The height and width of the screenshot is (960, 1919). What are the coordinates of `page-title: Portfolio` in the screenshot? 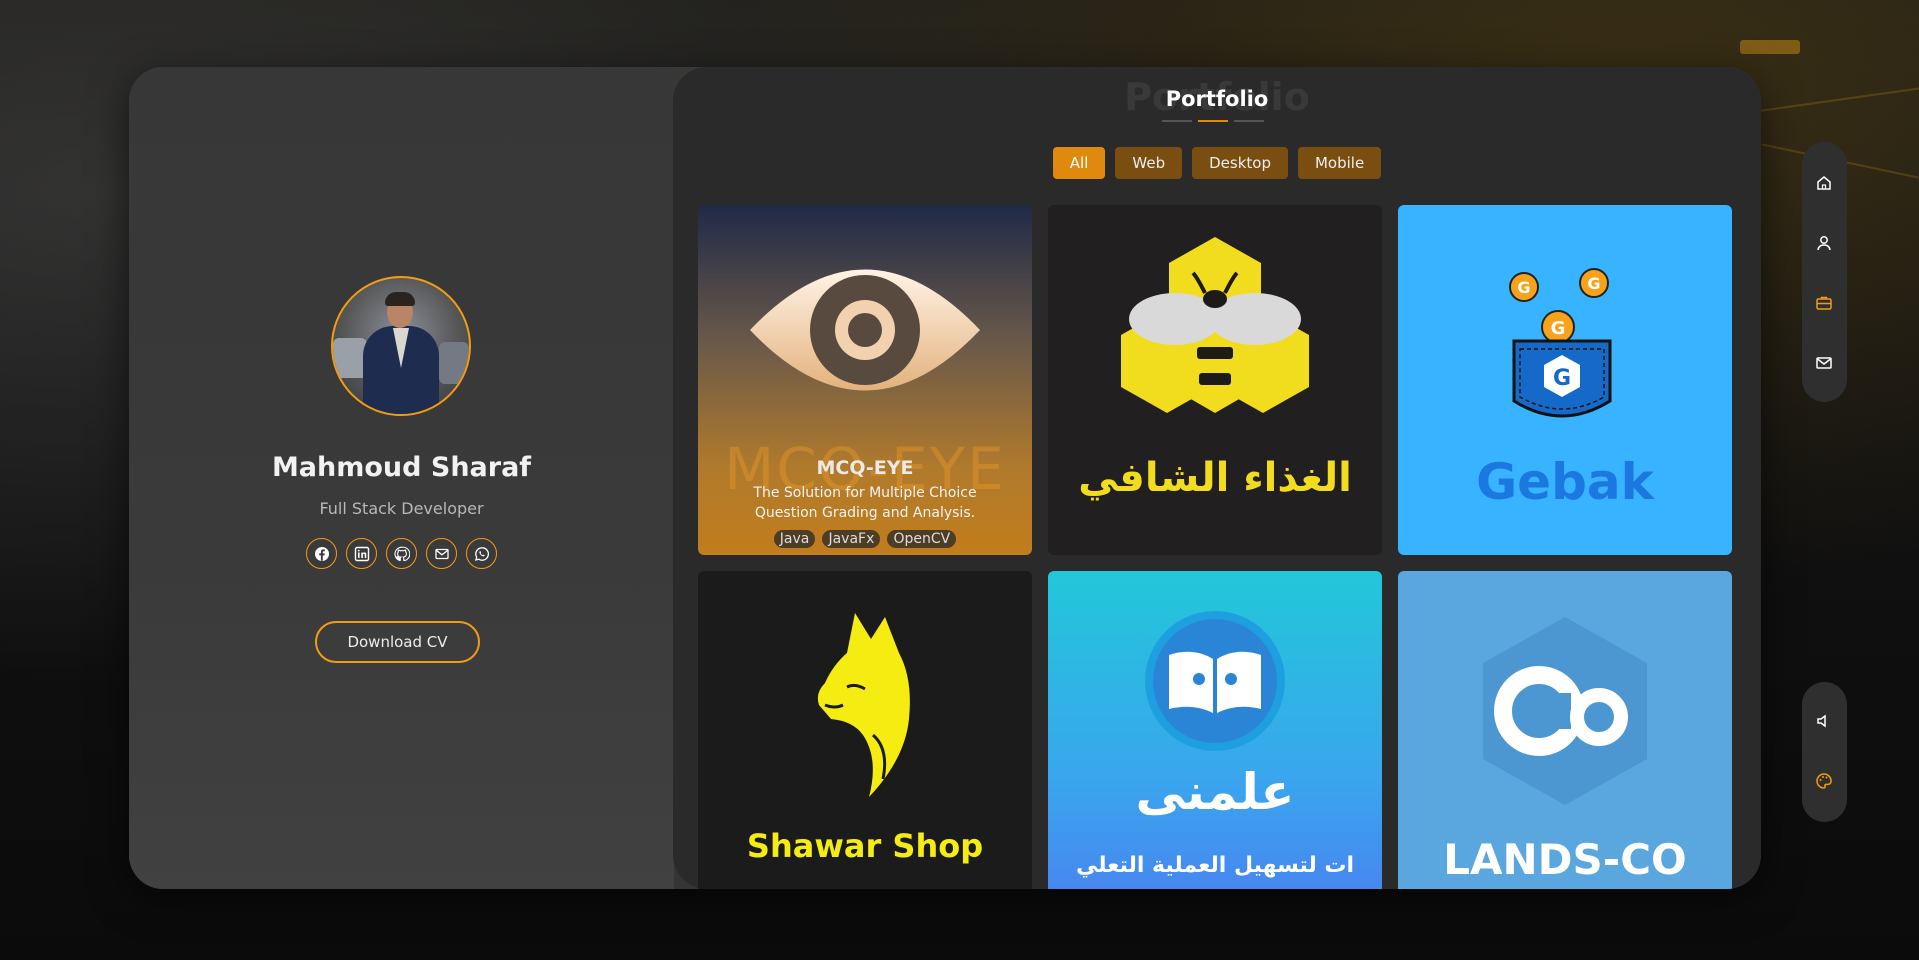 It's located at (1217, 99).